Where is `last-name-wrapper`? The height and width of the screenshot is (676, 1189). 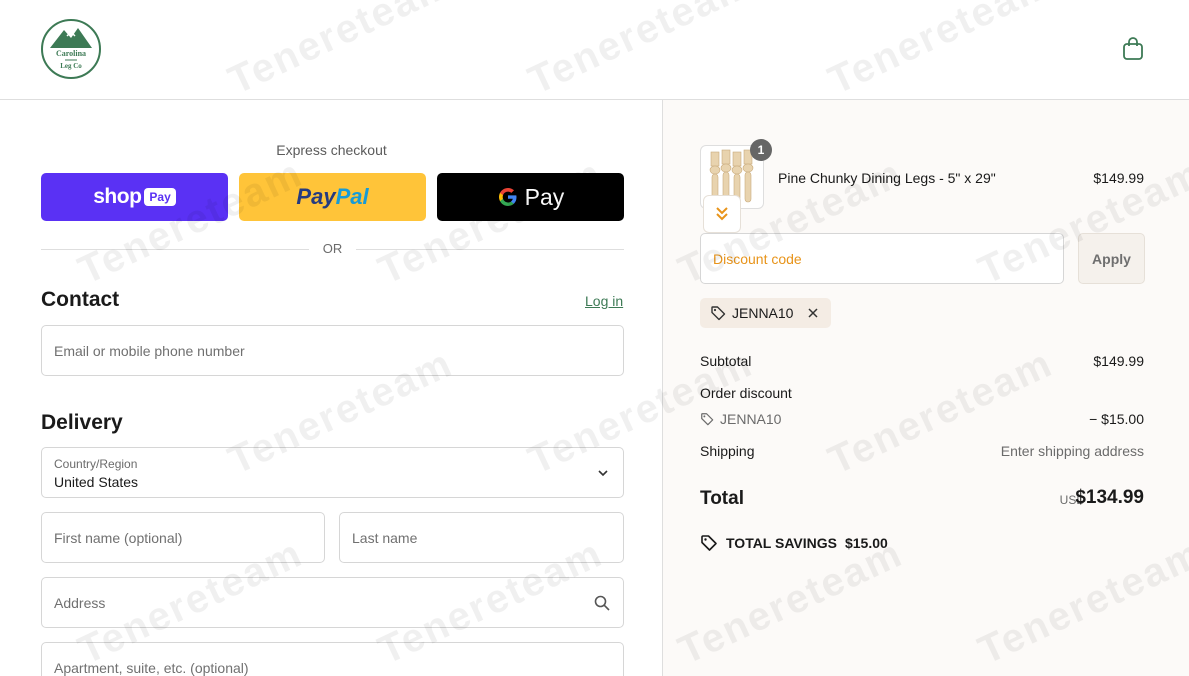
last-name-wrapper is located at coordinates (481, 537).